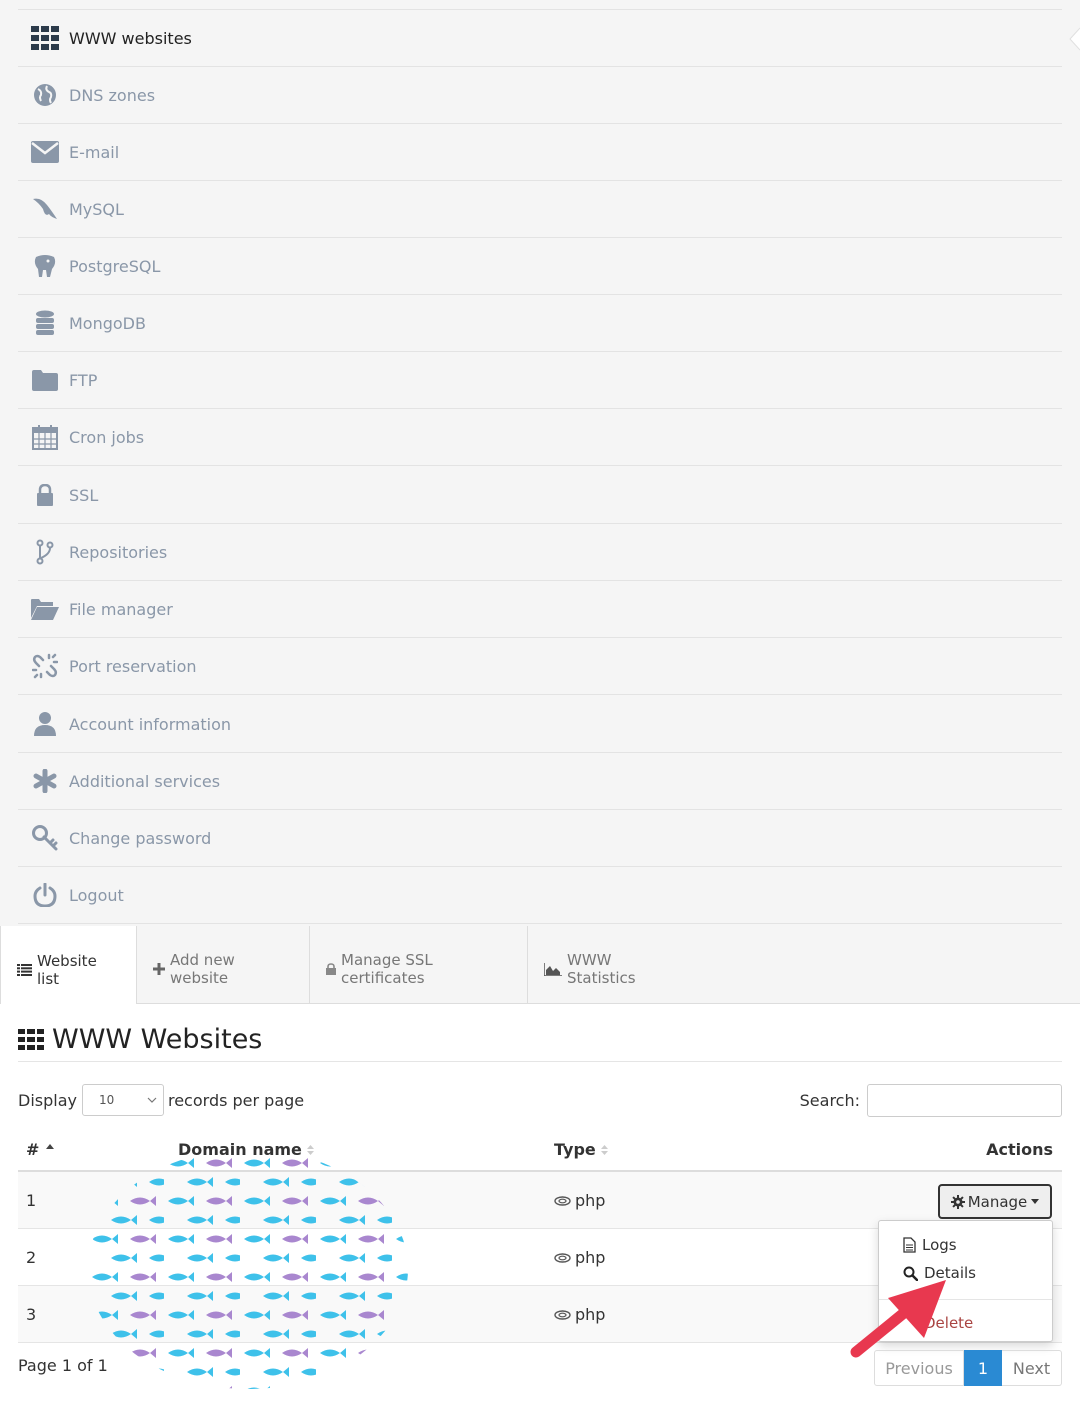 Image resolution: width=1080 pixels, height=1424 pixels. I want to click on row-number: 1, so click(31, 1200).